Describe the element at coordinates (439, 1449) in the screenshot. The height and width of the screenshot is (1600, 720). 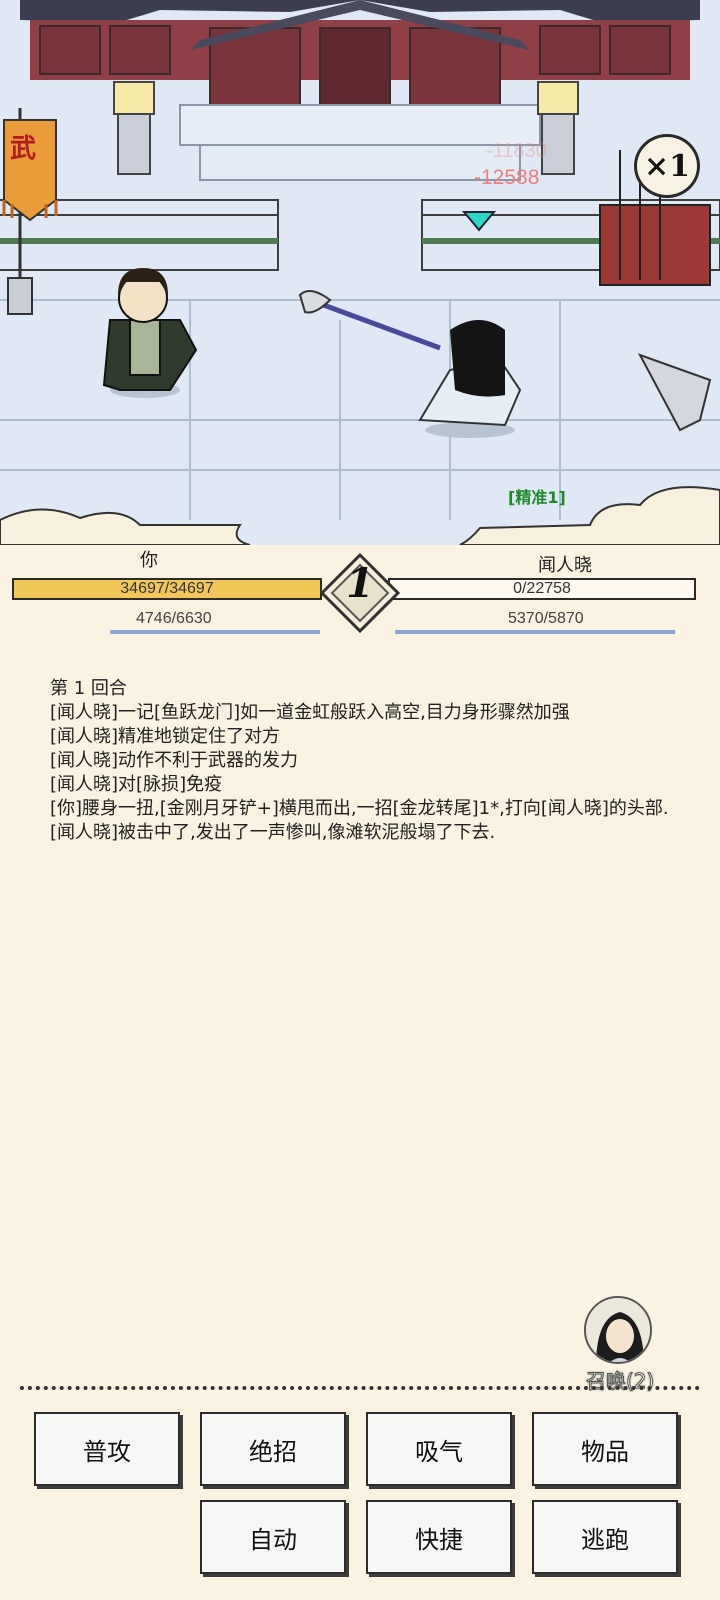
I see `breathe-button: 吸气` at that location.